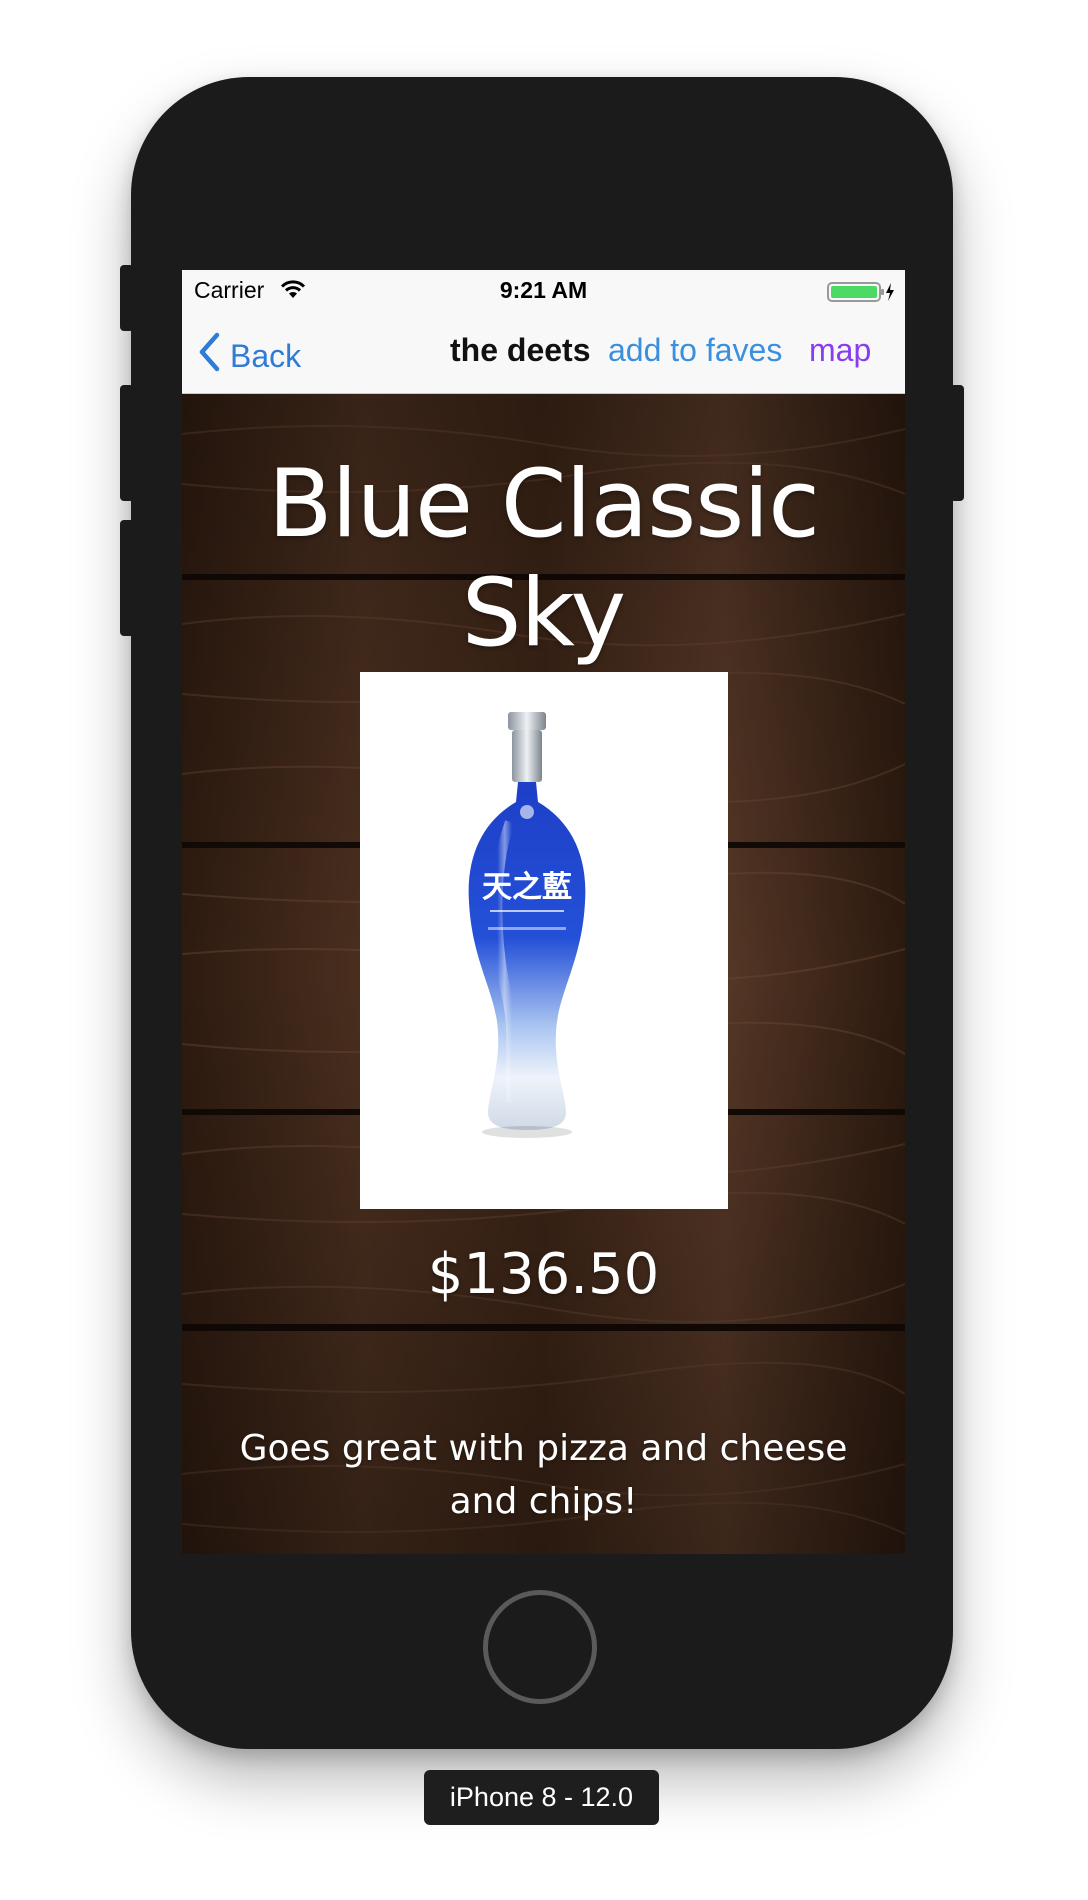  What do you see at coordinates (520, 350) in the screenshot?
I see `nav-title: the deets` at bounding box center [520, 350].